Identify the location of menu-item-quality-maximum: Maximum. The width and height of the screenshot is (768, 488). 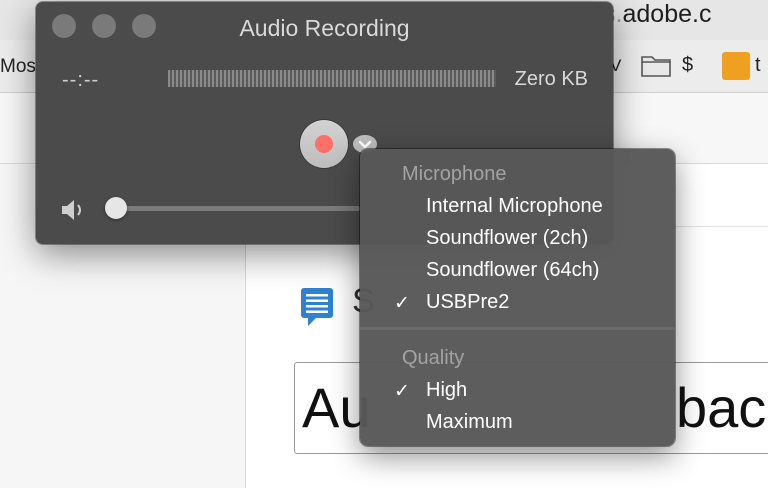
(469, 422).